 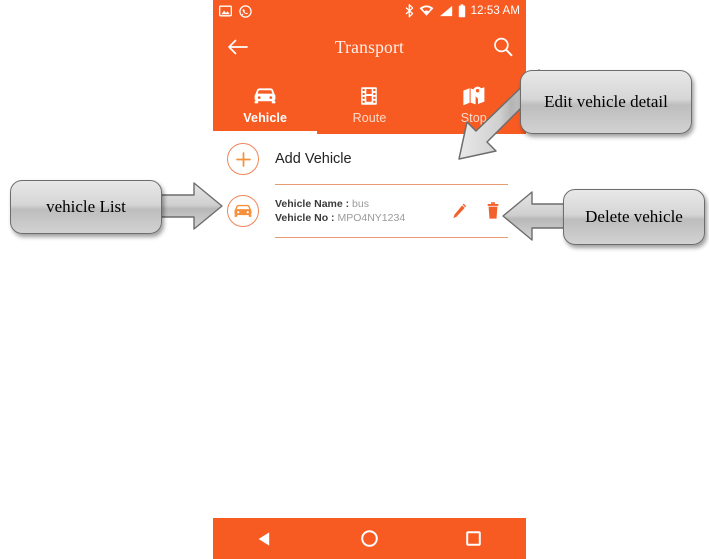 I want to click on status-bar-clock: 12:53 AM, so click(x=495, y=11).